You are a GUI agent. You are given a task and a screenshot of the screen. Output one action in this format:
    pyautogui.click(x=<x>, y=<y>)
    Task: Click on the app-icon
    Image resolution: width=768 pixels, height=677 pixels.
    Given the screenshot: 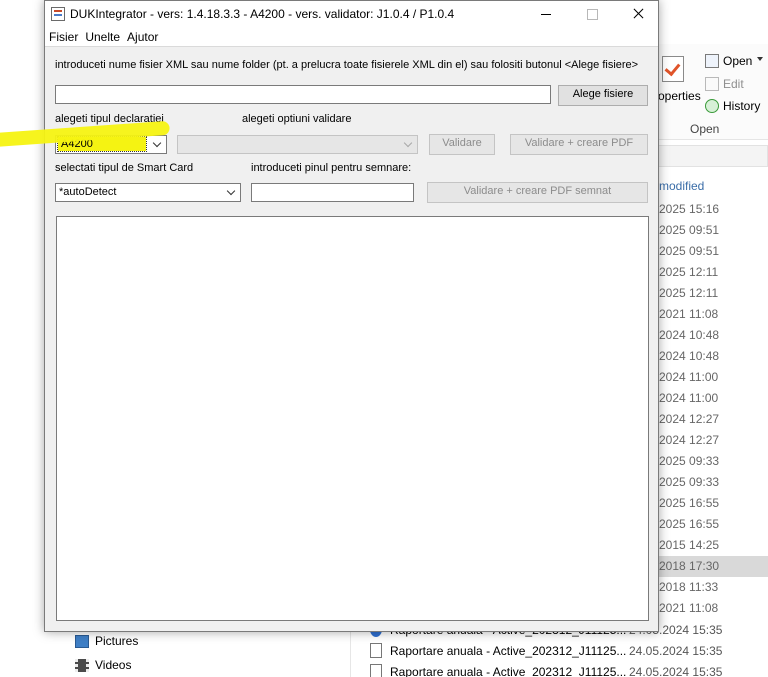 What is the action you would take?
    pyautogui.click(x=58, y=14)
    